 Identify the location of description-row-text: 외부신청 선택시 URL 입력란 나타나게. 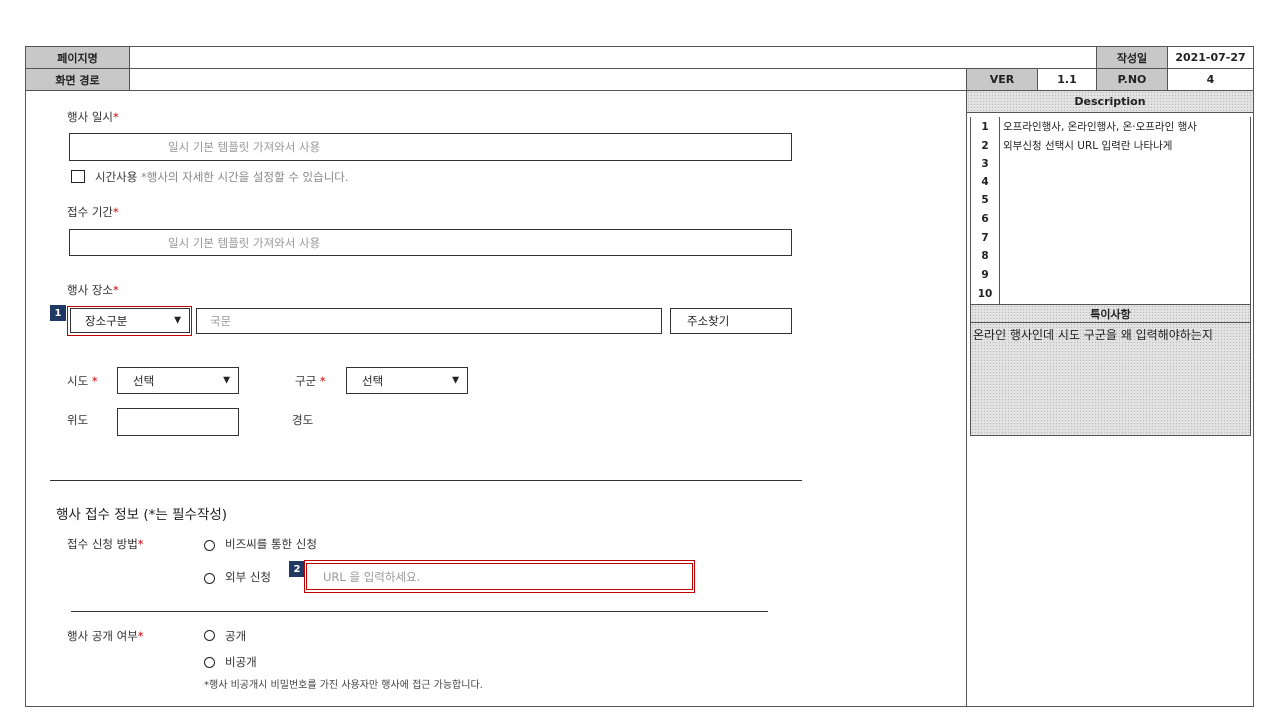
(1088, 146).